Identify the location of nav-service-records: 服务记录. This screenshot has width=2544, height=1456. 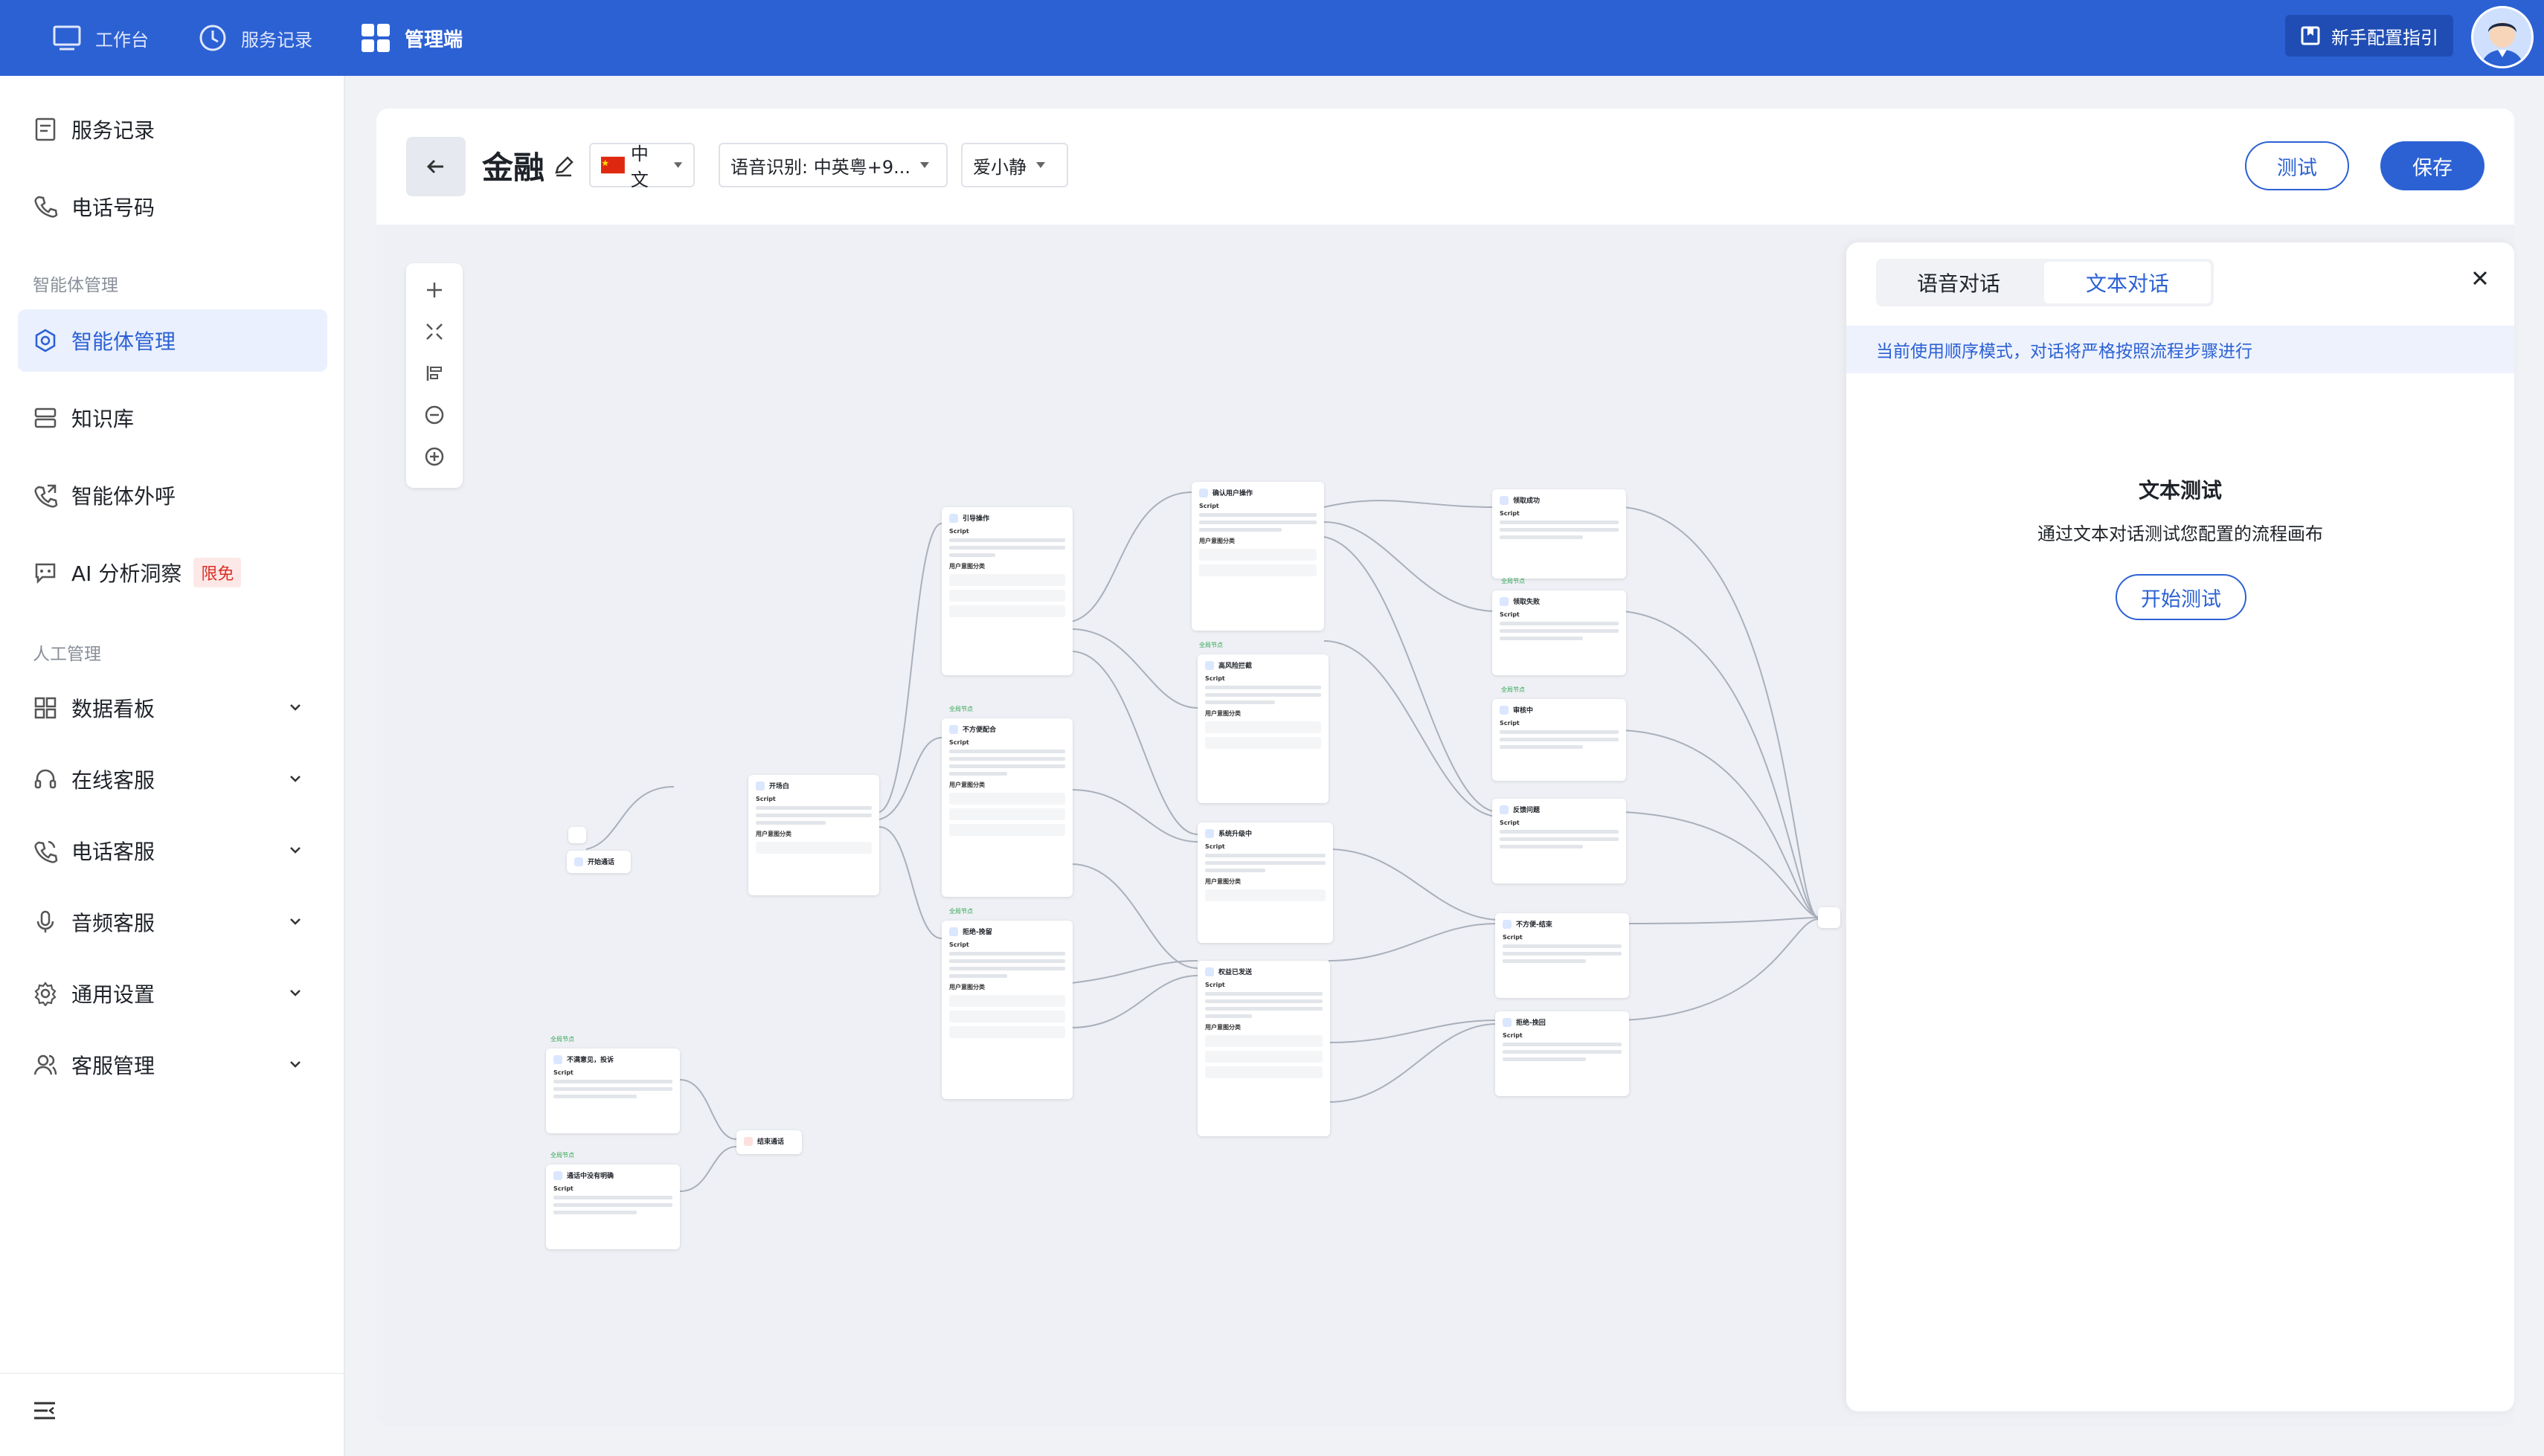
(255, 38).